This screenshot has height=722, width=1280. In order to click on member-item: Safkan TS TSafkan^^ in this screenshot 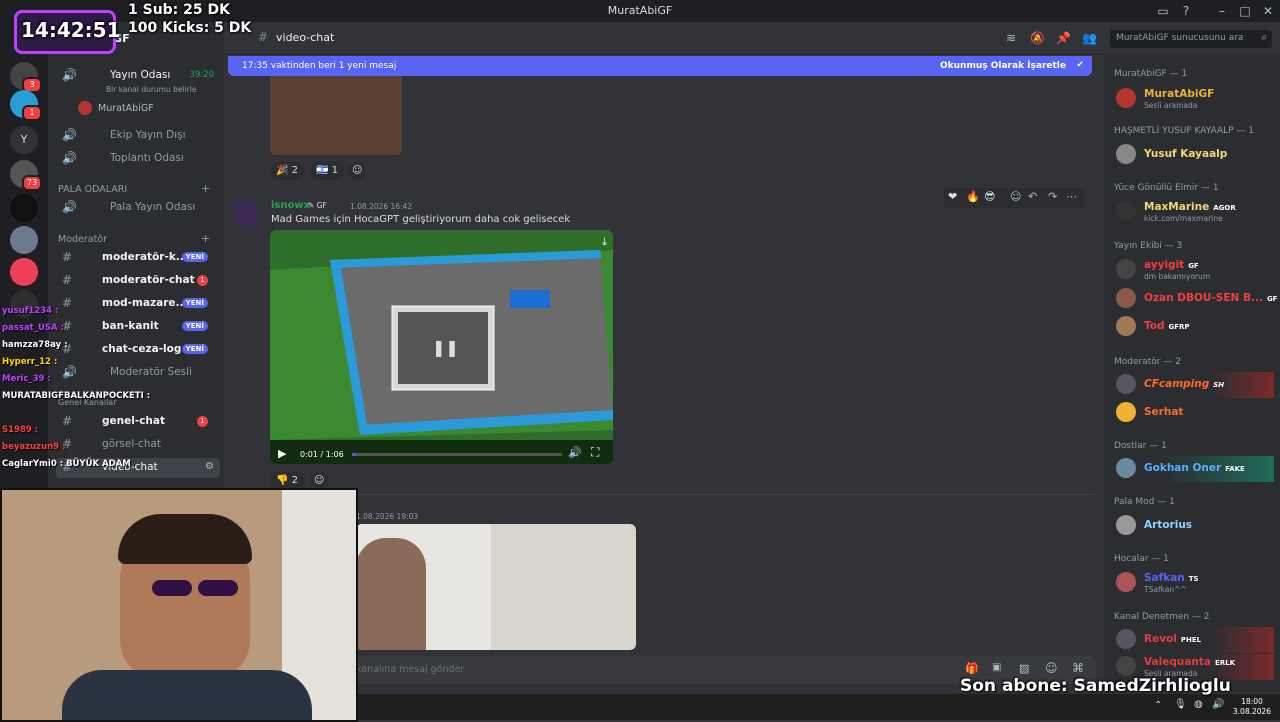, I will do `click(1194, 583)`.